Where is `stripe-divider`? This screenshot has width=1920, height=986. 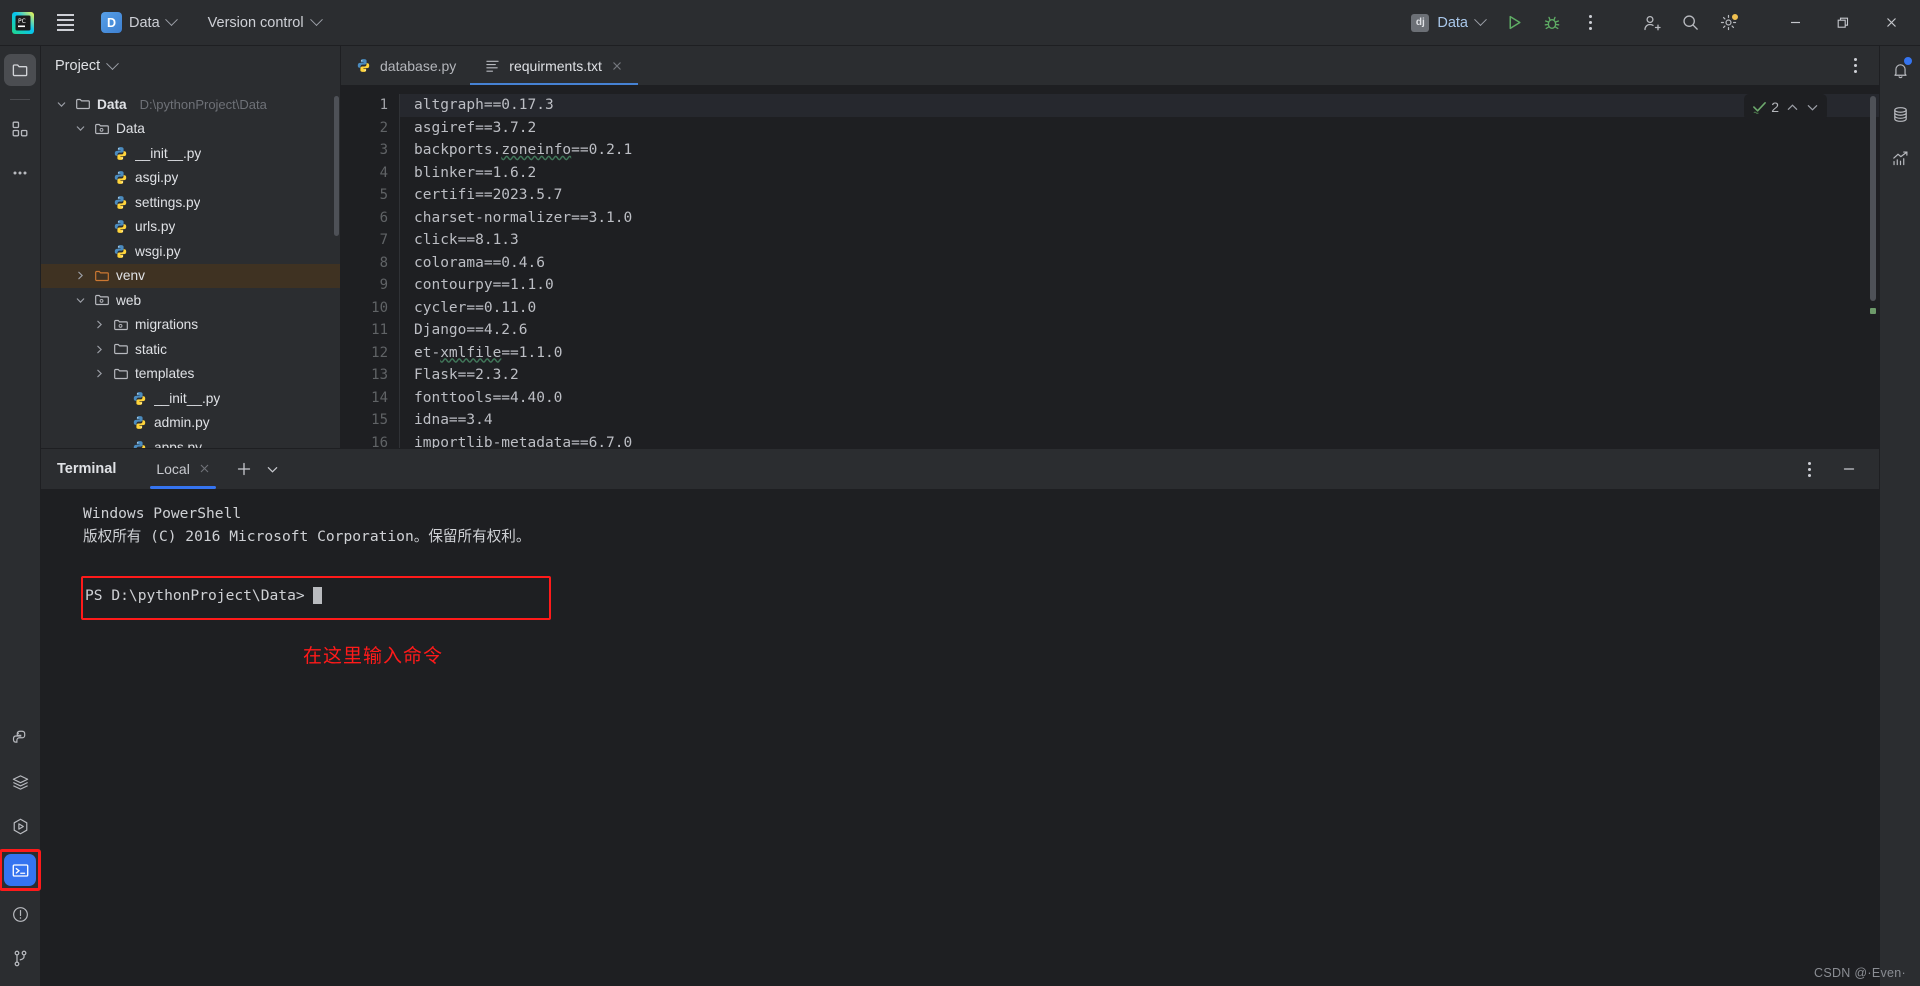 stripe-divider is located at coordinates (20, 99).